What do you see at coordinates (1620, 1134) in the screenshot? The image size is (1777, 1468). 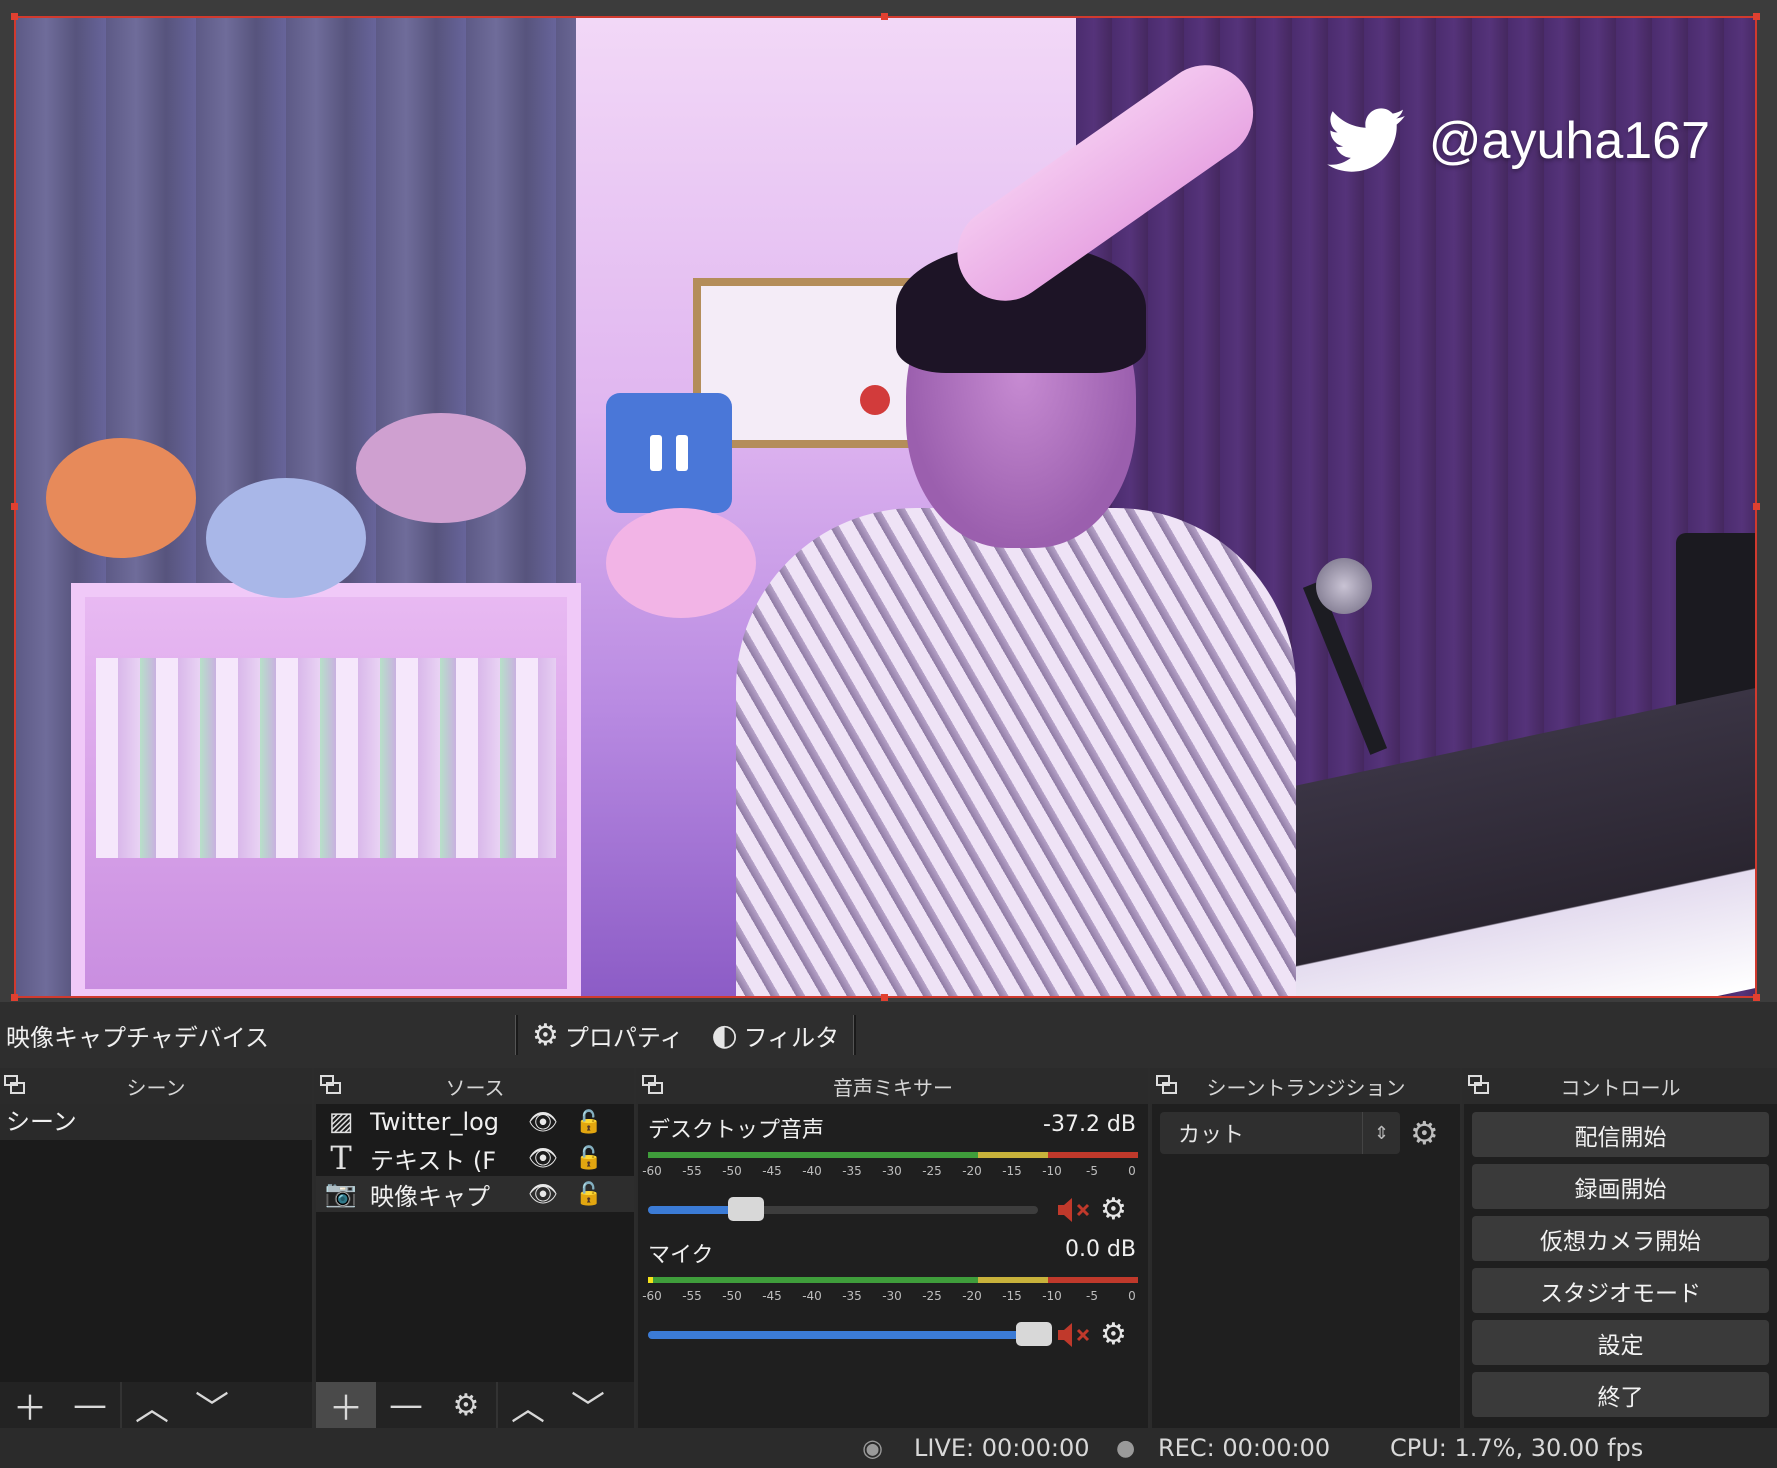 I see `start-streaming-button: 配信開始` at bounding box center [1620, 1134].